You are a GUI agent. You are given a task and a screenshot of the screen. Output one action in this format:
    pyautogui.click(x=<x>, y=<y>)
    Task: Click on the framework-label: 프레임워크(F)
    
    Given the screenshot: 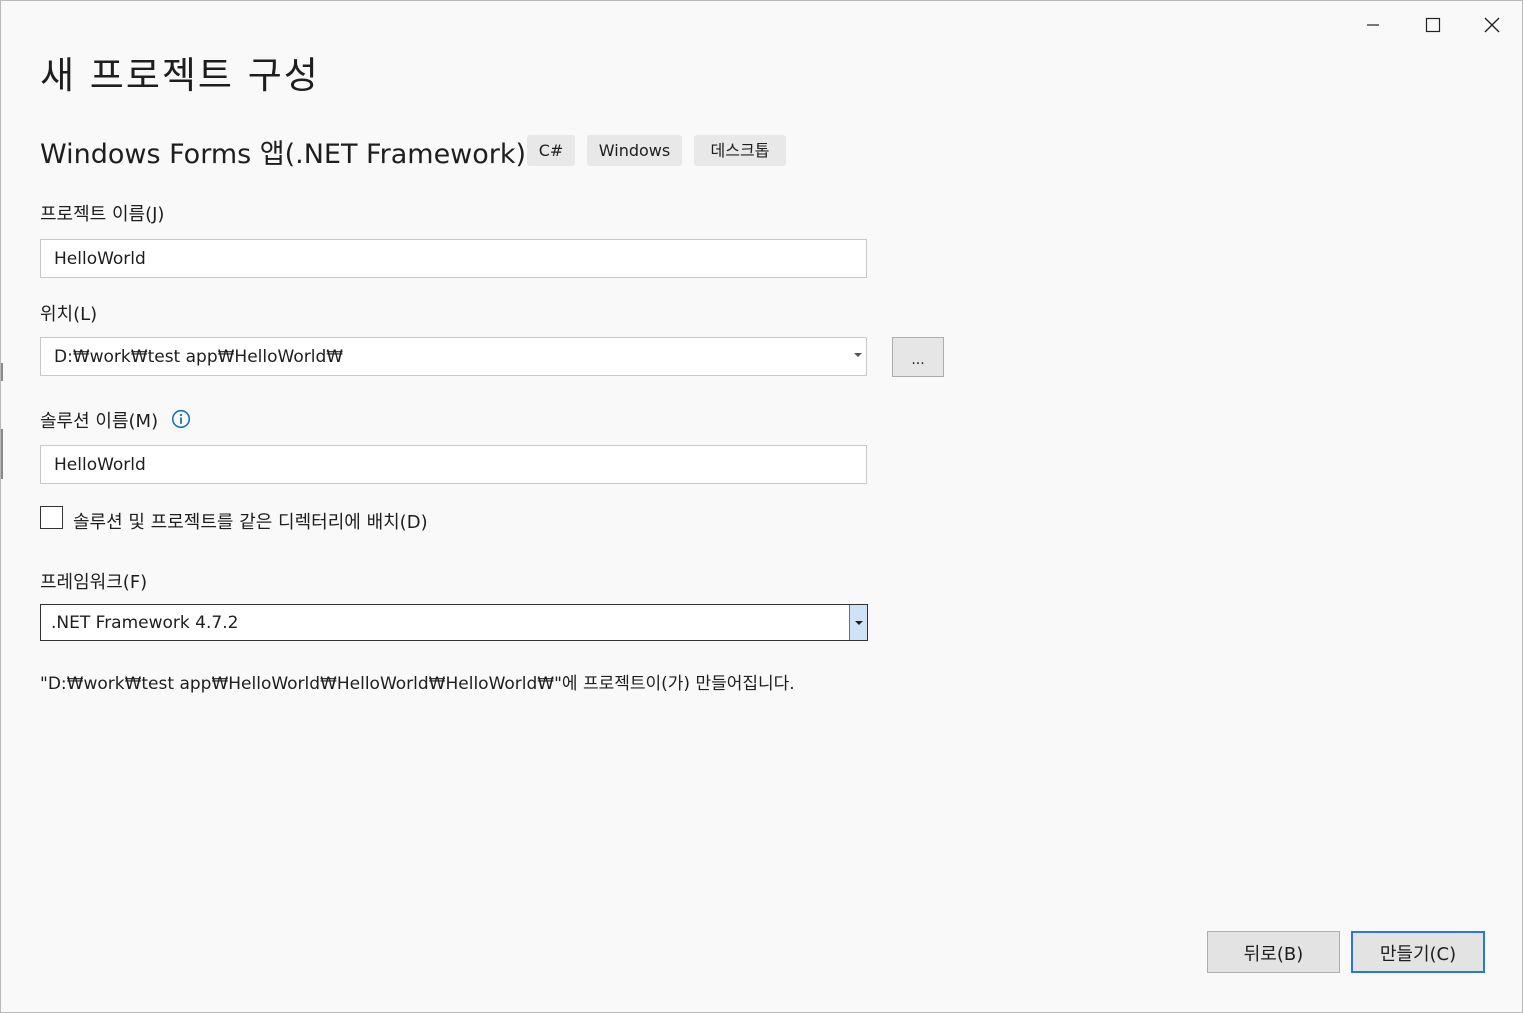 What is the action you would take?
    pyautogui.click(x=94, y=582)
    